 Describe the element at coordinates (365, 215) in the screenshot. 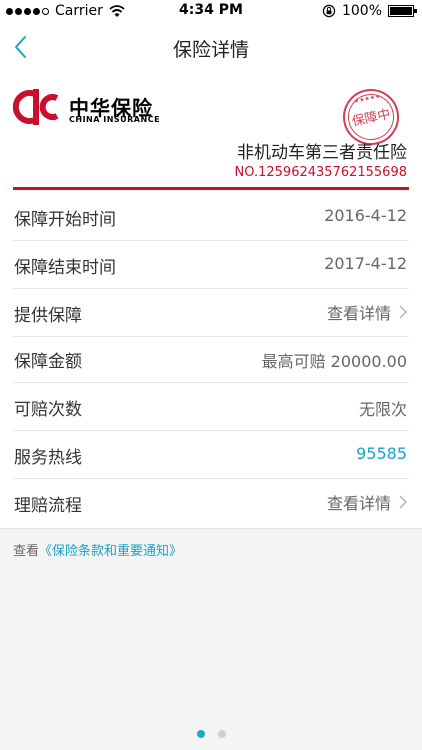

I see `row-value: 2016-4-12` at that location.